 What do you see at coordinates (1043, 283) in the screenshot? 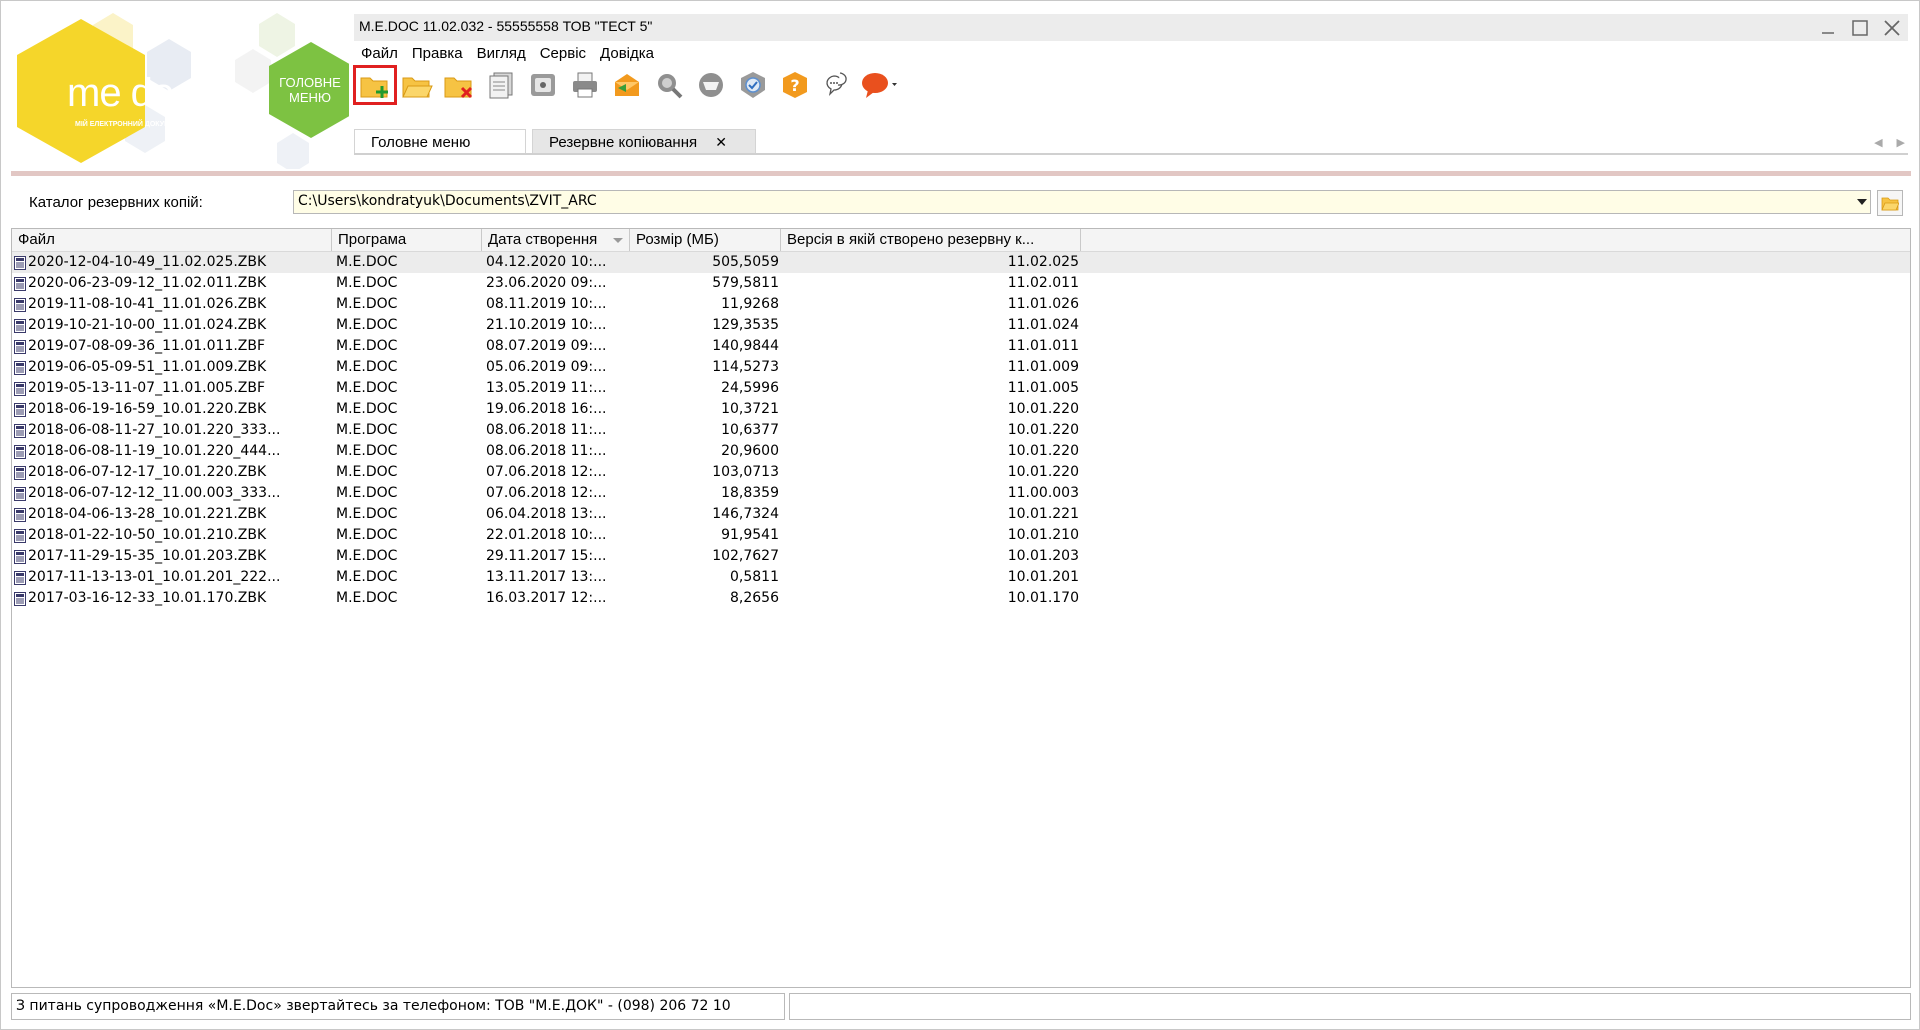
I see `cell-version: 11.02.011` at bounding box center [1043, 283].